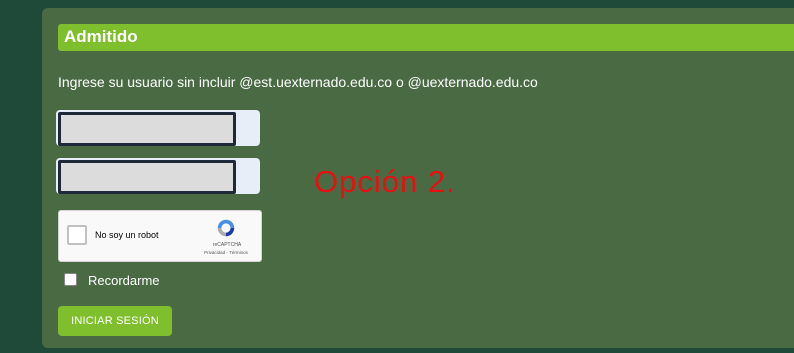 This screenshot has width=794, height=353. I want to click on remember-checkbox, so click(70, 279).